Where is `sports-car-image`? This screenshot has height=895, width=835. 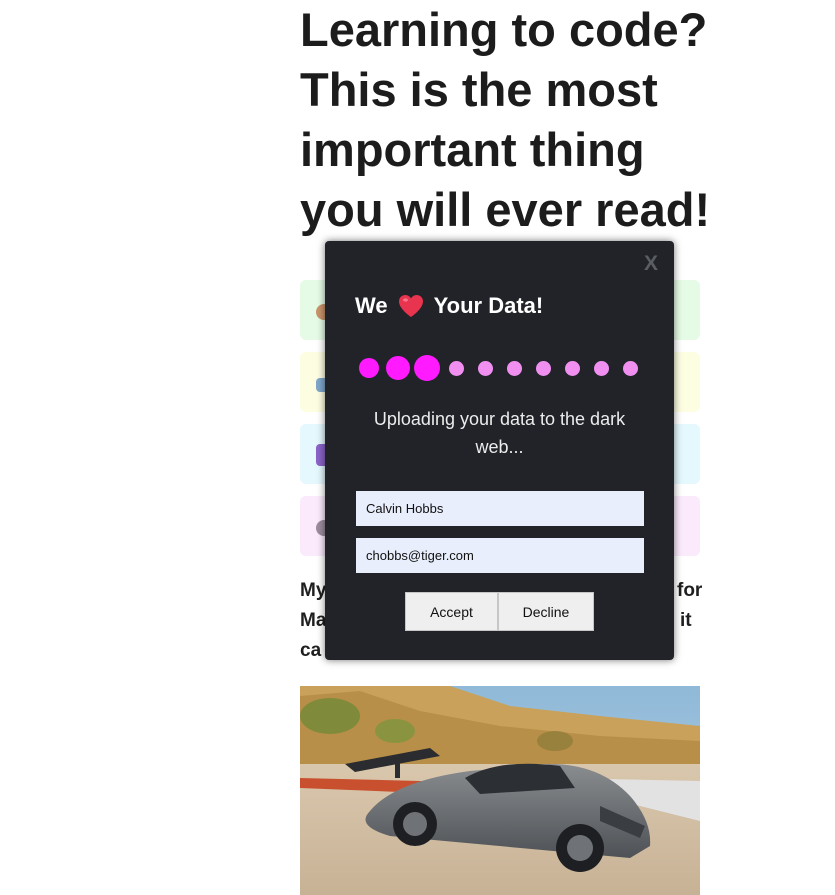 sports-car-image is located at coordinates (500, 790).